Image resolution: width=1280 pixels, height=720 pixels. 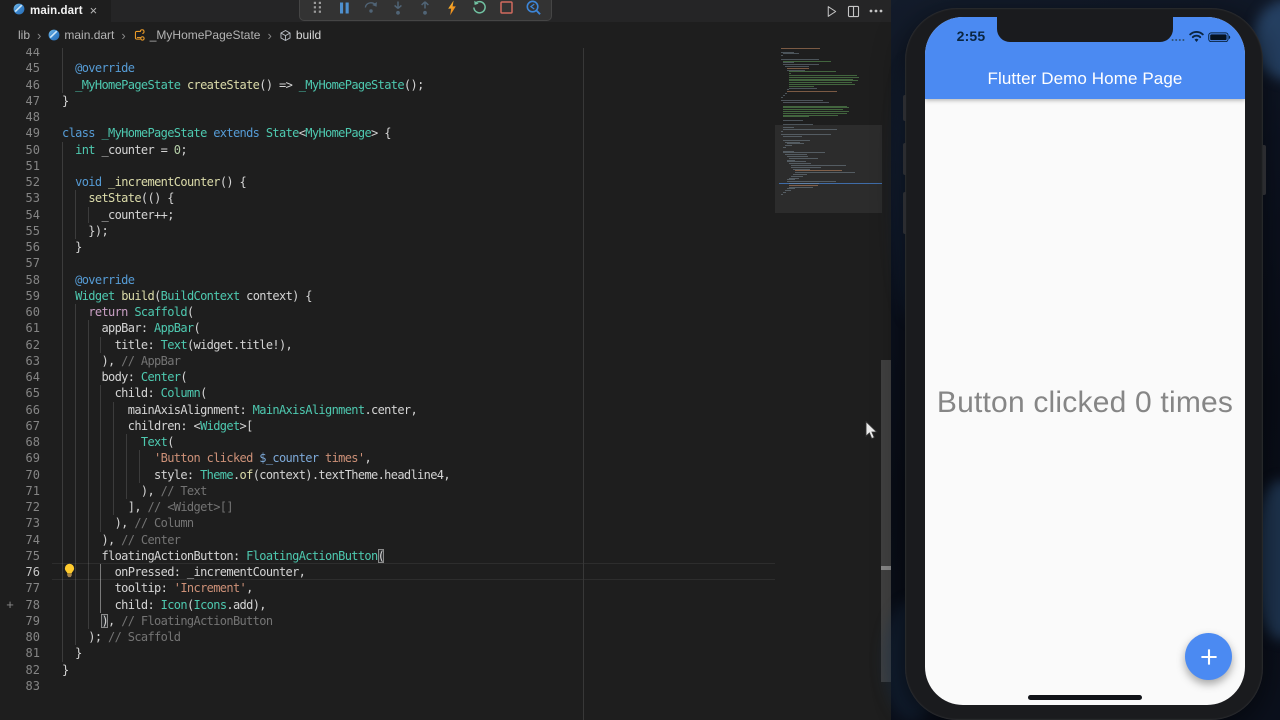 I want to click on line-number: 60, so click(x=32, y=312).